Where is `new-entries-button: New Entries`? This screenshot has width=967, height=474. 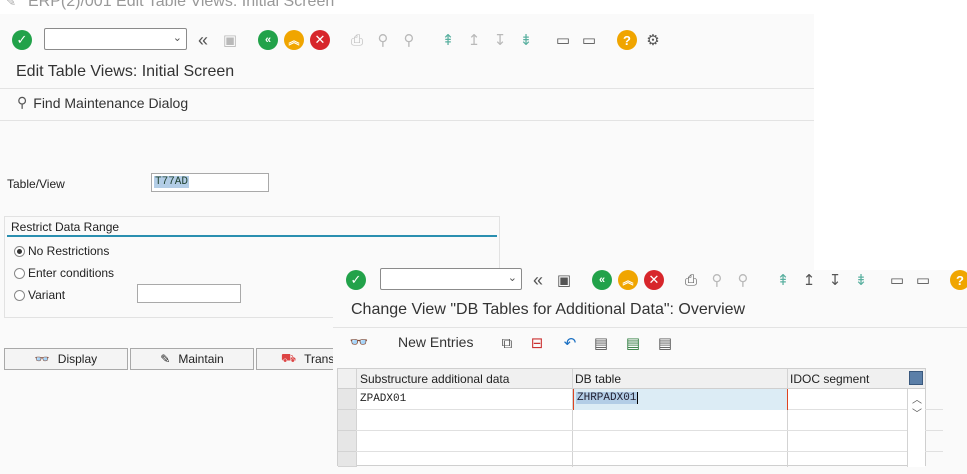 new-entries-button: New Entries is located at coordinates (435, 342).